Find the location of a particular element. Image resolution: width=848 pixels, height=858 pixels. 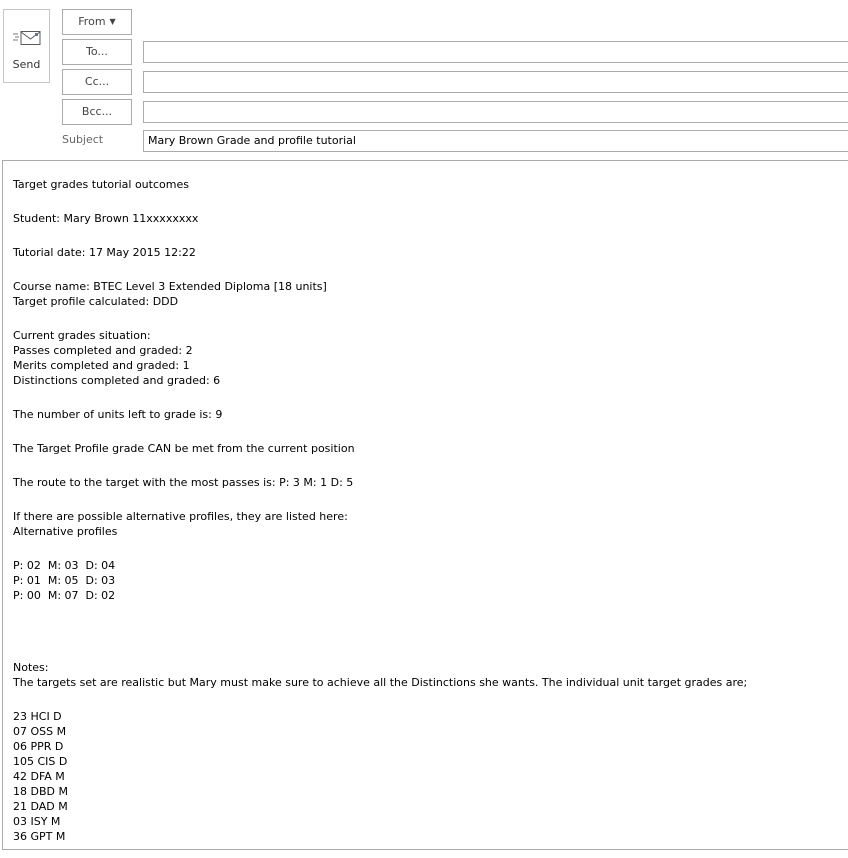

send-button: Send is located at coordinates (26, 46).